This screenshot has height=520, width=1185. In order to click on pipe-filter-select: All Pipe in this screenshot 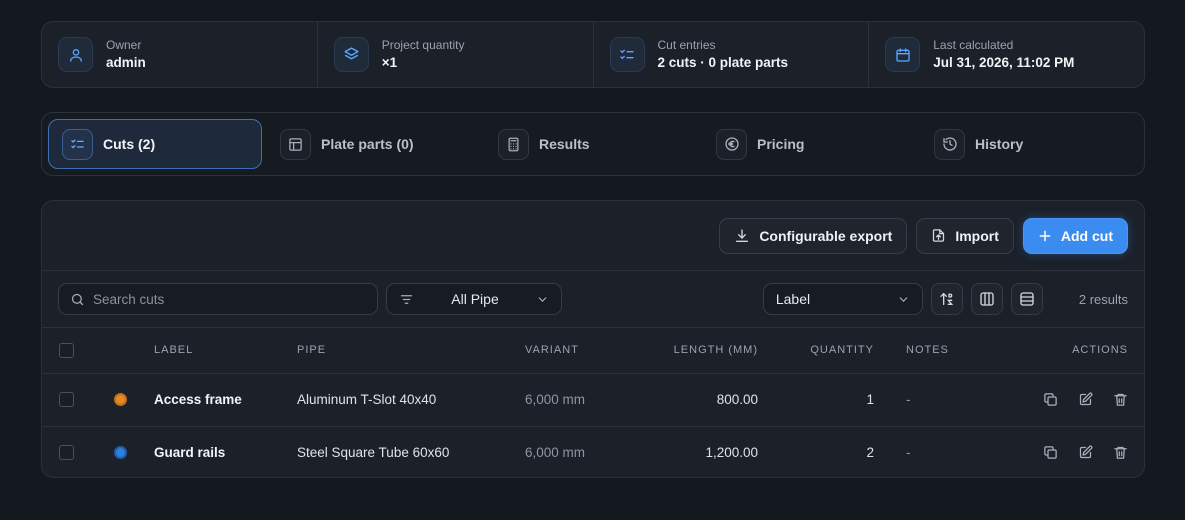, I will do `click(474, 299)`.